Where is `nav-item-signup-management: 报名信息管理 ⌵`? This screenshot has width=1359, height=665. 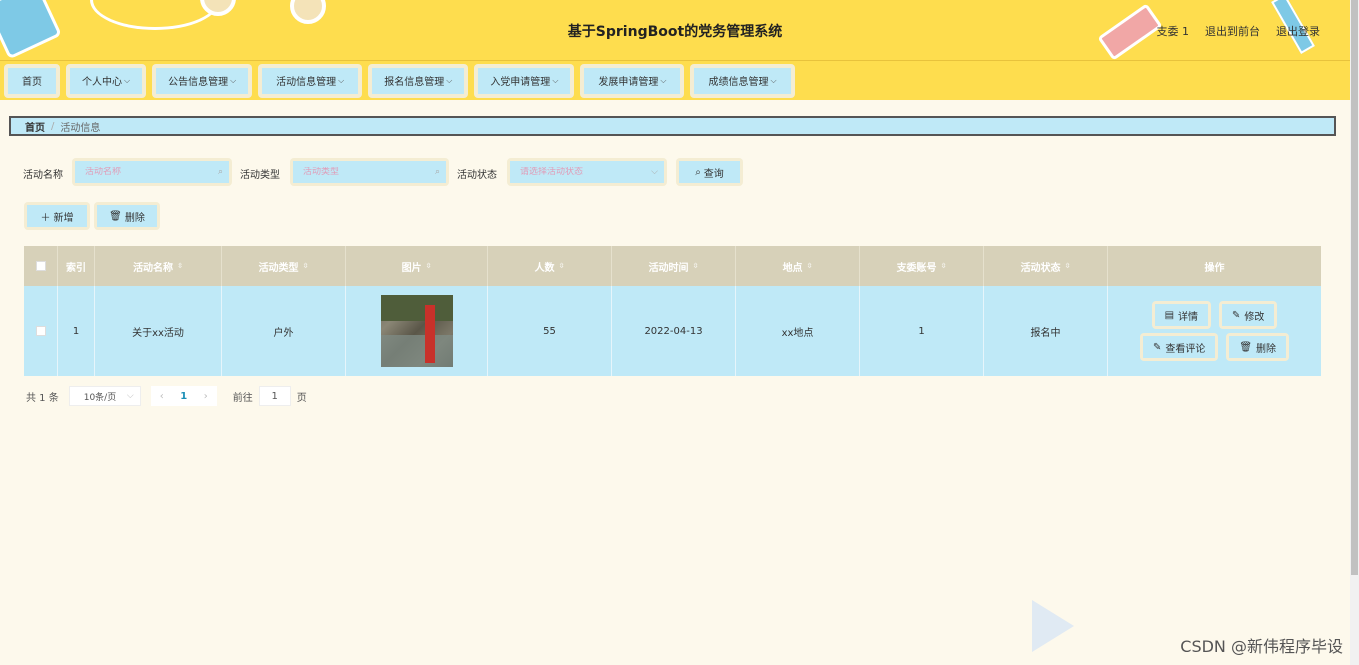
nav-item-signup-management: 报名信息管理 ⌵ is located at coordinates (418, 80).